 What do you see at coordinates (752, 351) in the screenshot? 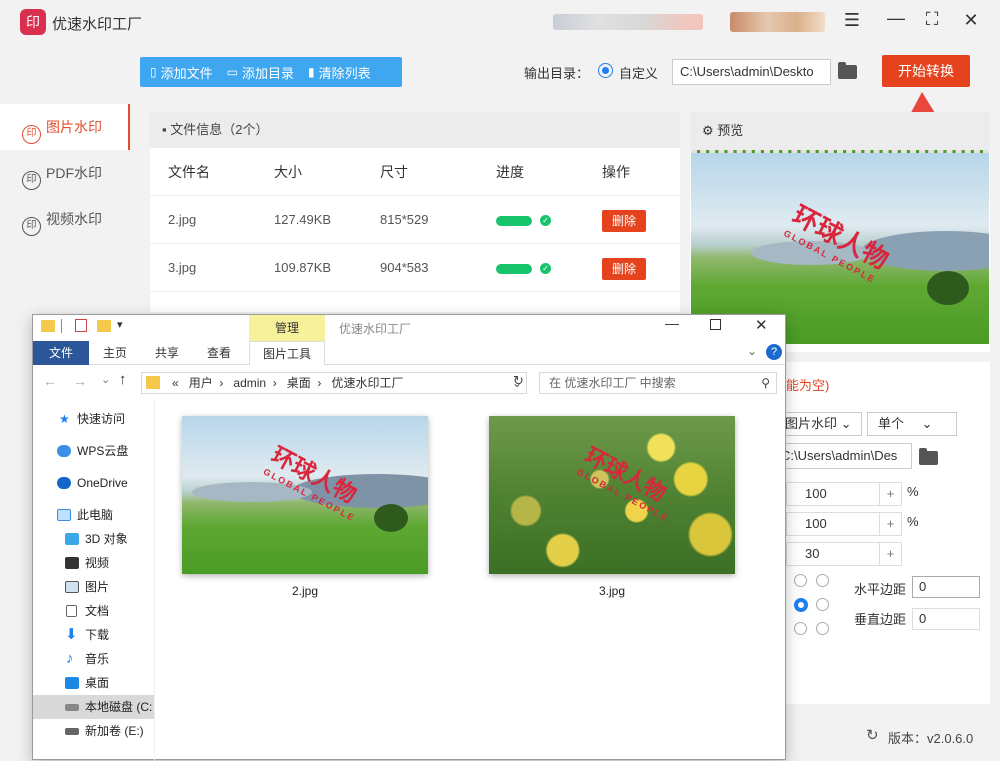
I see `expand-ribbon-icon: ⌄` at bounding box center [752, 351].